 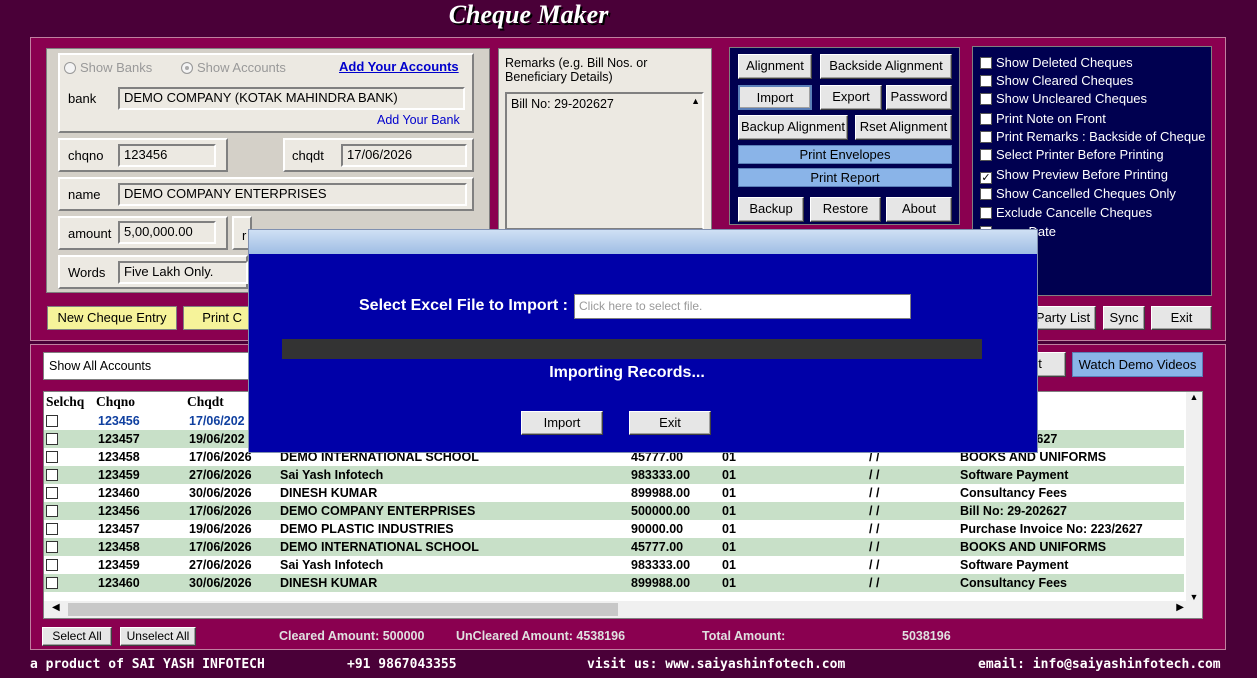 What do you see at coordinates (926, 636) in the screenshot?
I see `total-amount-value: 5038196` at bounding box center [926, 636].